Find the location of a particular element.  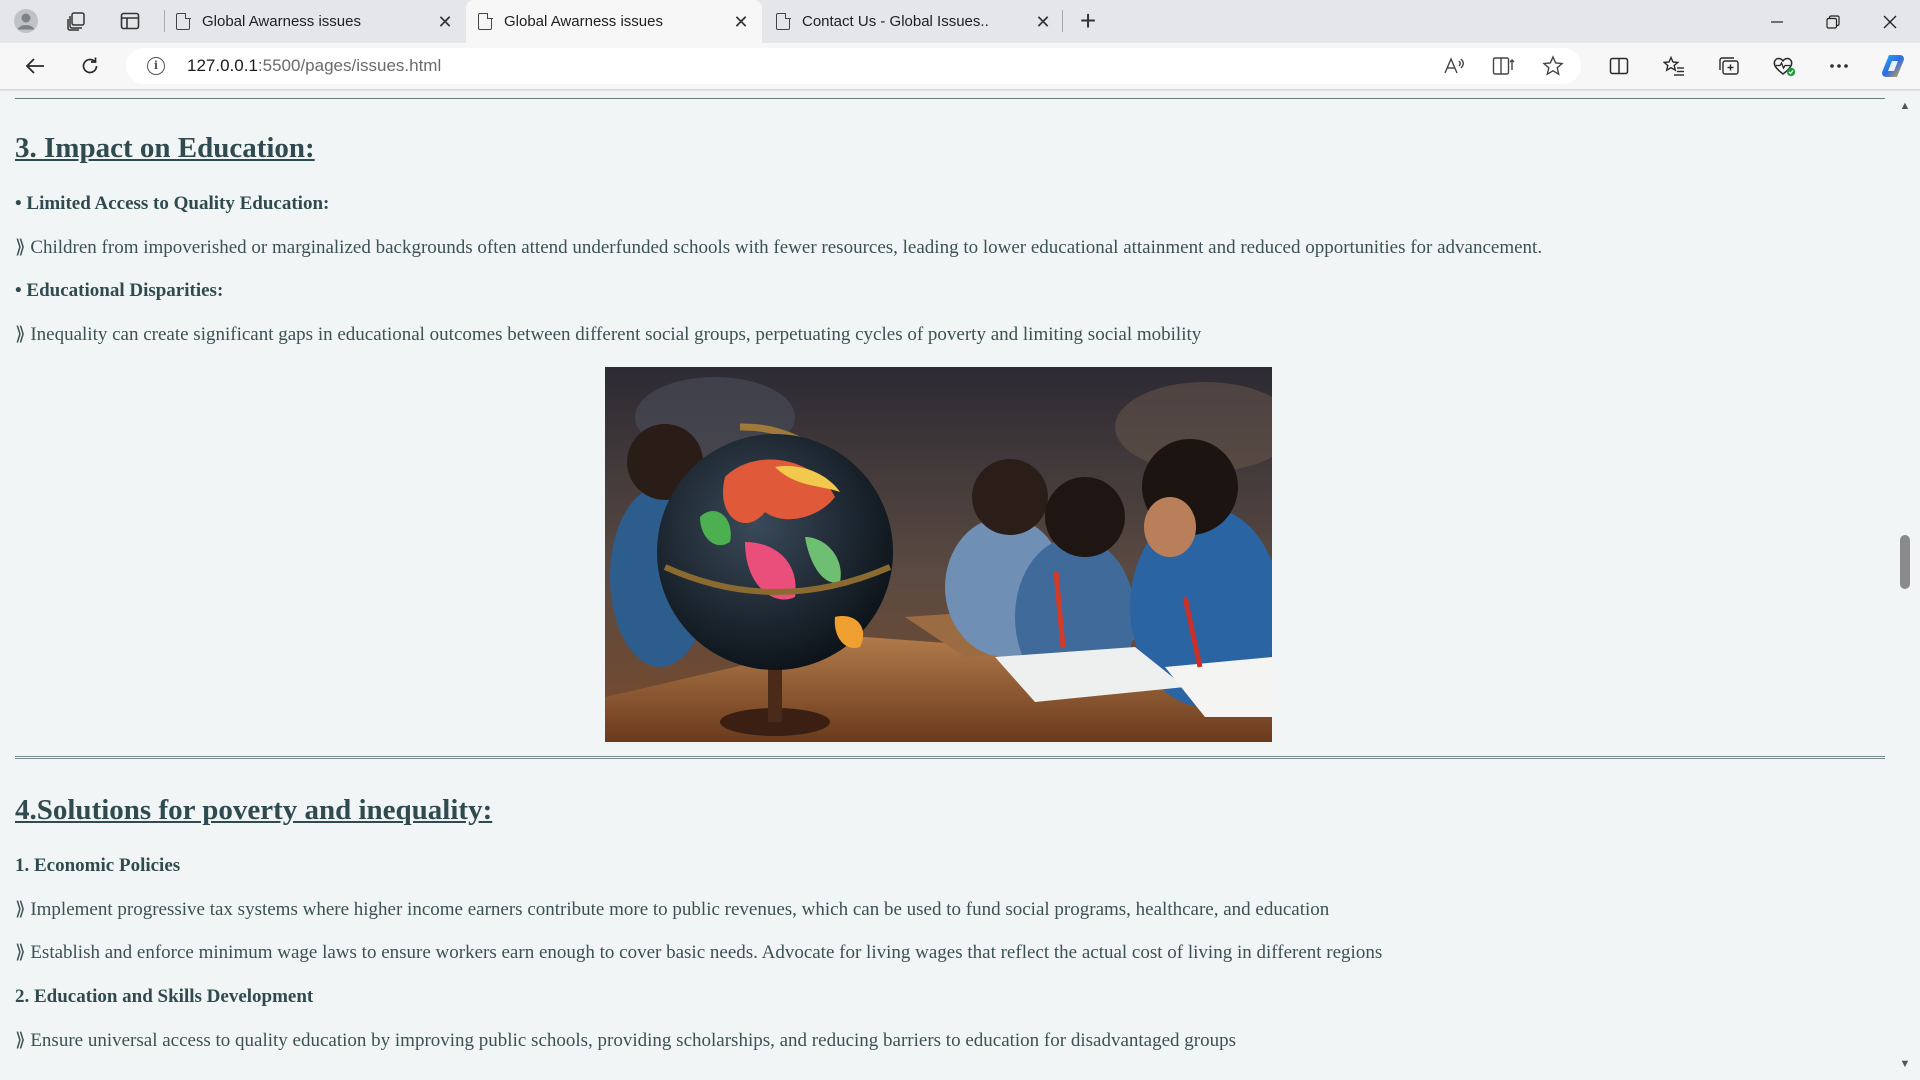

split-screen-button is located at coordinates (1619, 66).